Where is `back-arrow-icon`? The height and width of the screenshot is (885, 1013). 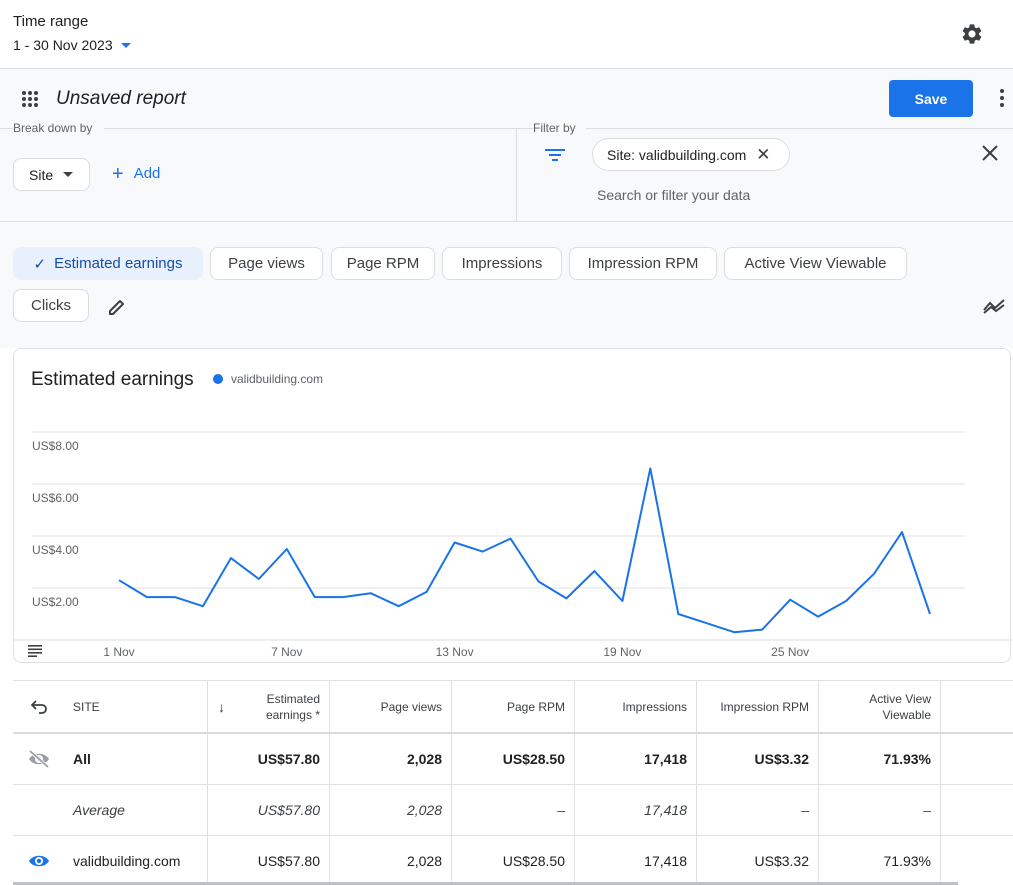 back-arrow-icon is located at coordinates (39, 706).